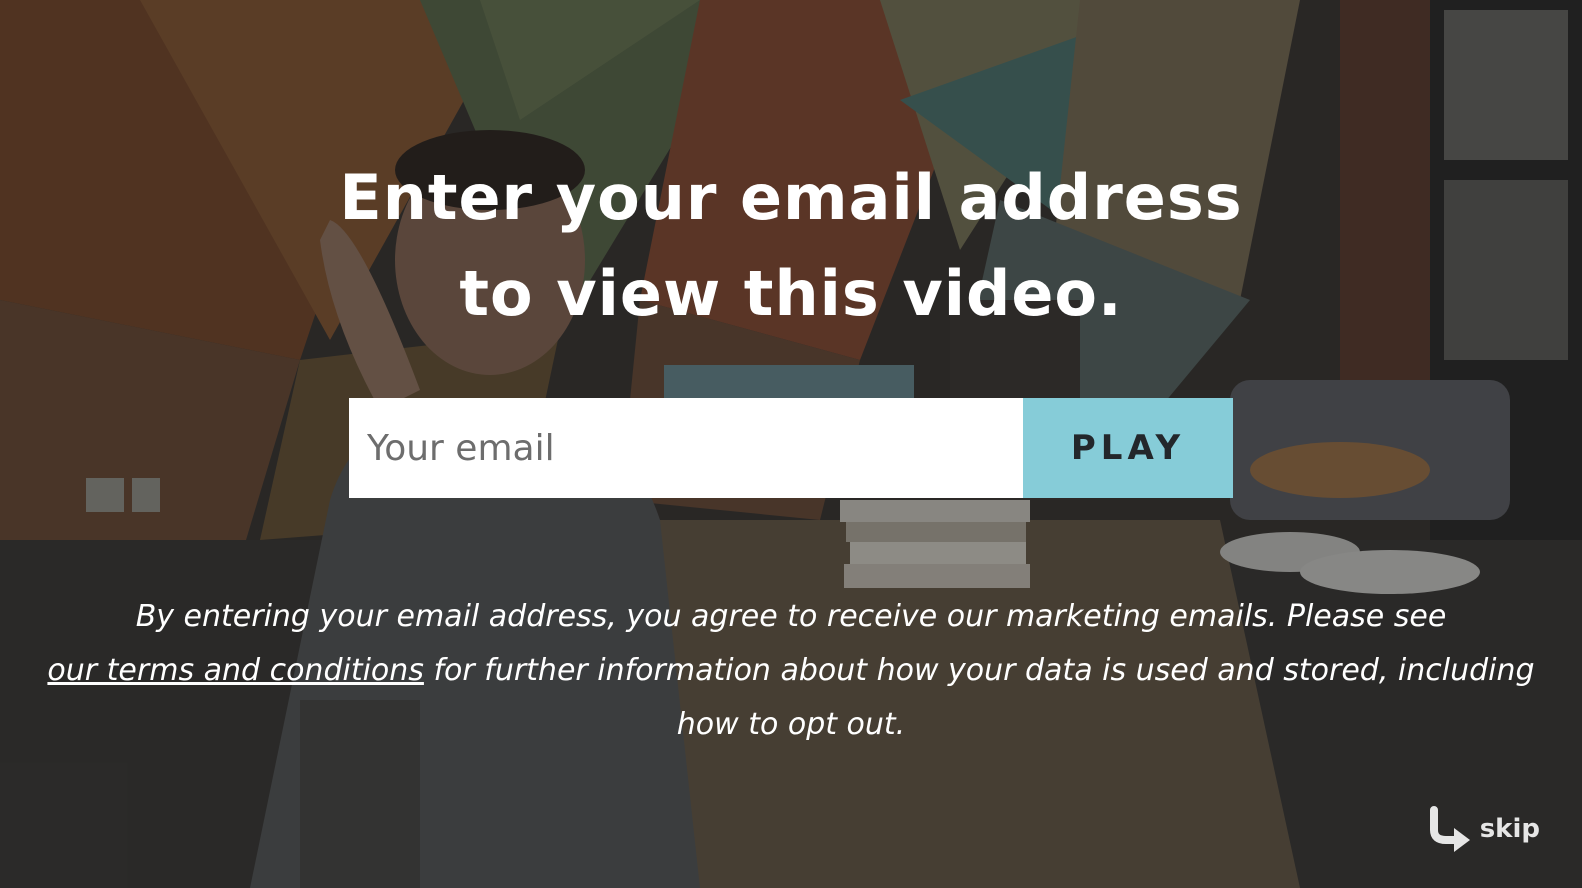  I want to click on skip-label: skip, so click(1509, 829).